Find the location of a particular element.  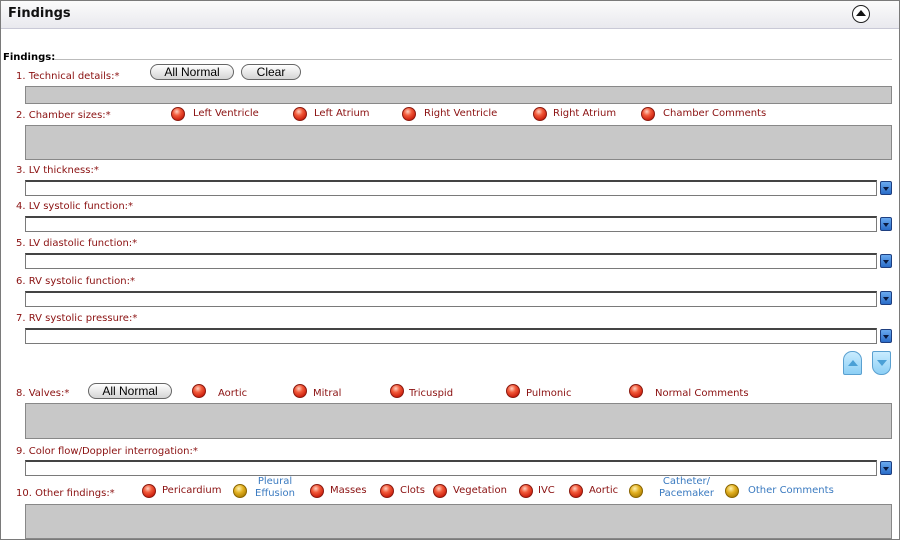

color-flow-select is located at coordinates (451, 468).